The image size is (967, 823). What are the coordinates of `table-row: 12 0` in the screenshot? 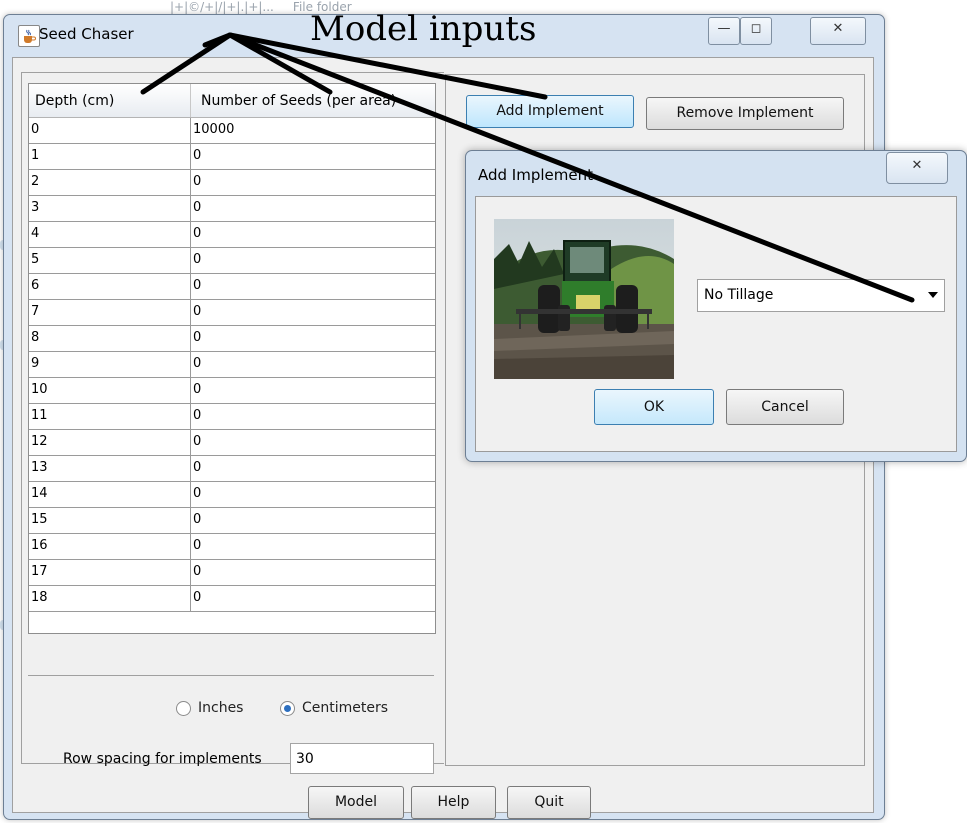 It's located at (232, 443).